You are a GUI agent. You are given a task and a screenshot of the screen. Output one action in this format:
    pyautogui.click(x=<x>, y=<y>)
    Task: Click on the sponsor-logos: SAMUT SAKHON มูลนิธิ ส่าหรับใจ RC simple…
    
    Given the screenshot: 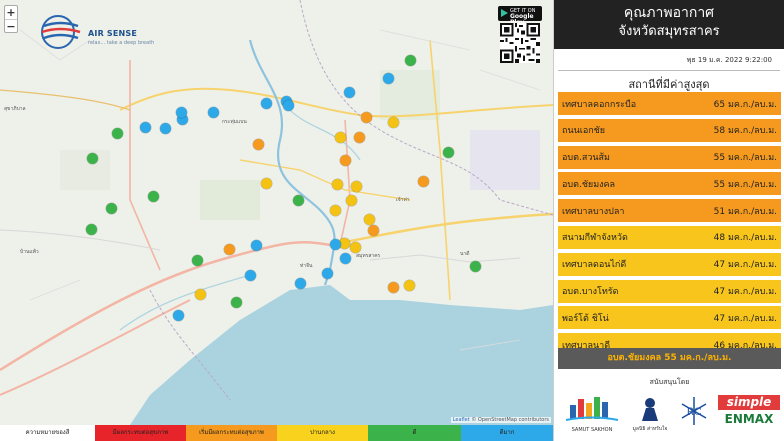 What is the action you would take?
    pyautogui.click(x=669, y=415)
    